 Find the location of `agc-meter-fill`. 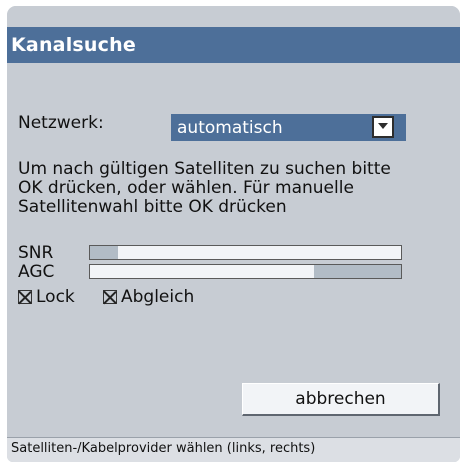

agc-meter-fill is located at coordinates (357, 271).